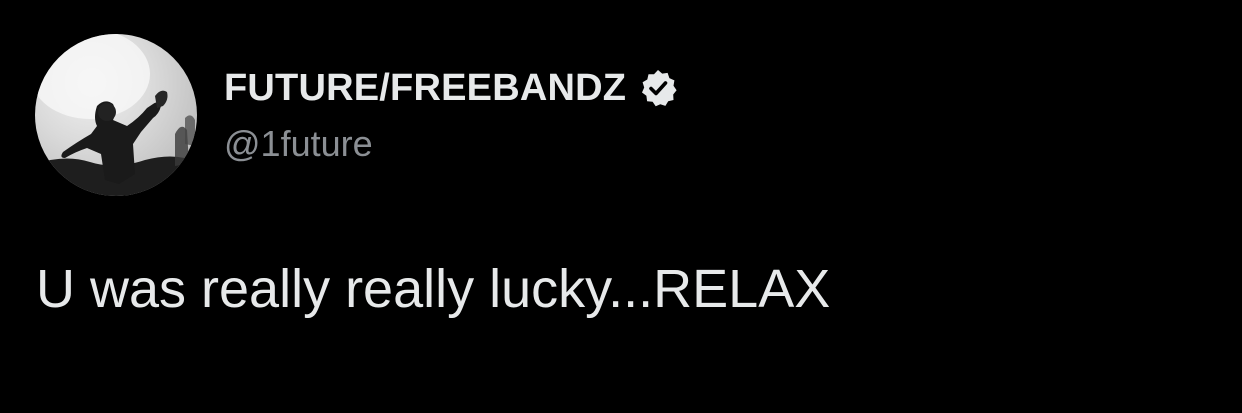 This screenshot has height=413, width=1242. I want to click on avatar-photo, so click(116, 115).